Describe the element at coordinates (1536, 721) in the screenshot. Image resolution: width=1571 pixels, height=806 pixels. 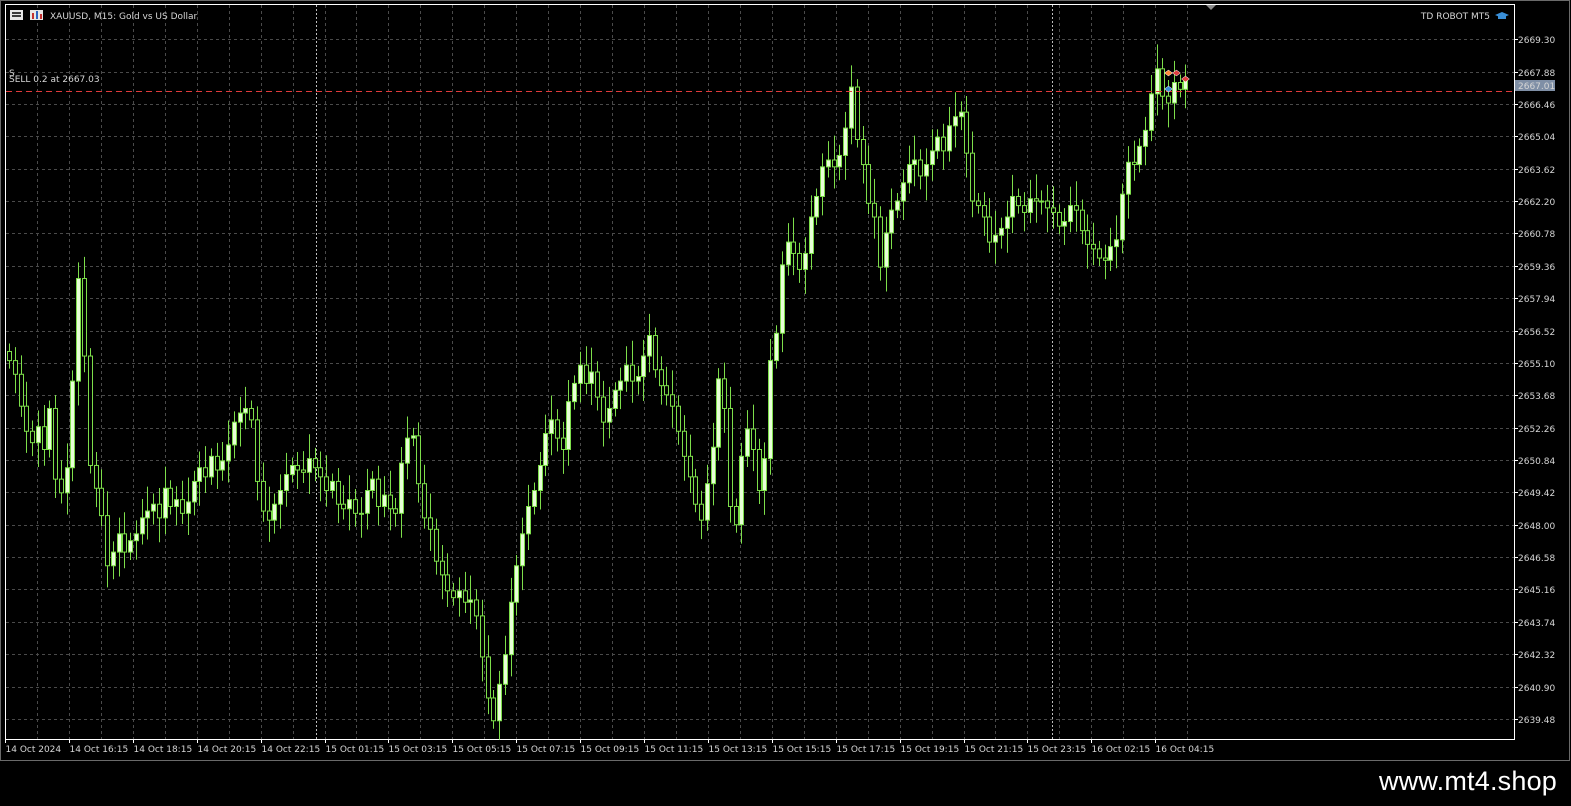
I see `y-tick-label: 2639.48` at that location.